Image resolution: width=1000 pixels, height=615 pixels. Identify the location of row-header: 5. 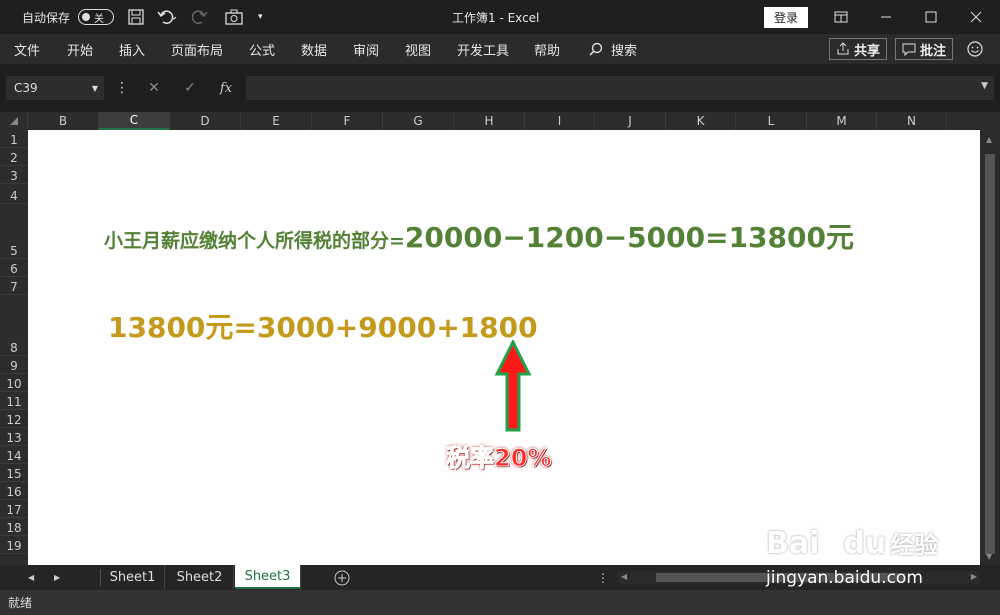
(14, 231).